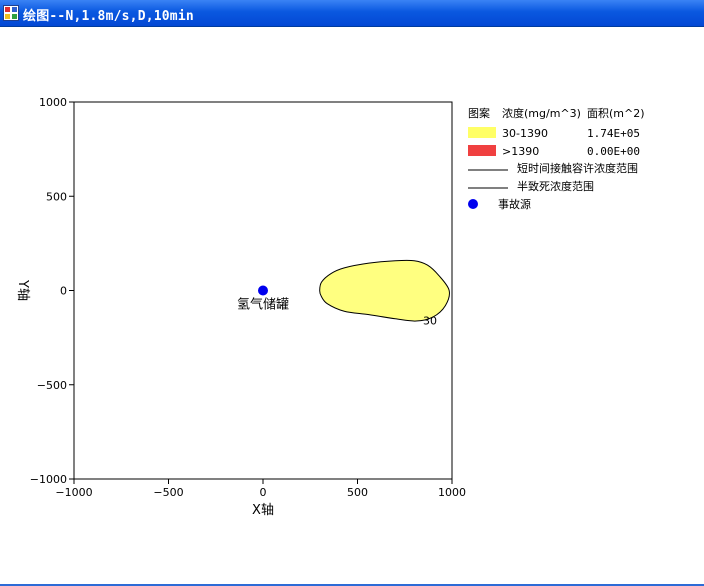 This screenshot has width=704, height=586. I want to click on legend-header-pattern: 图案, so click(479, 113).